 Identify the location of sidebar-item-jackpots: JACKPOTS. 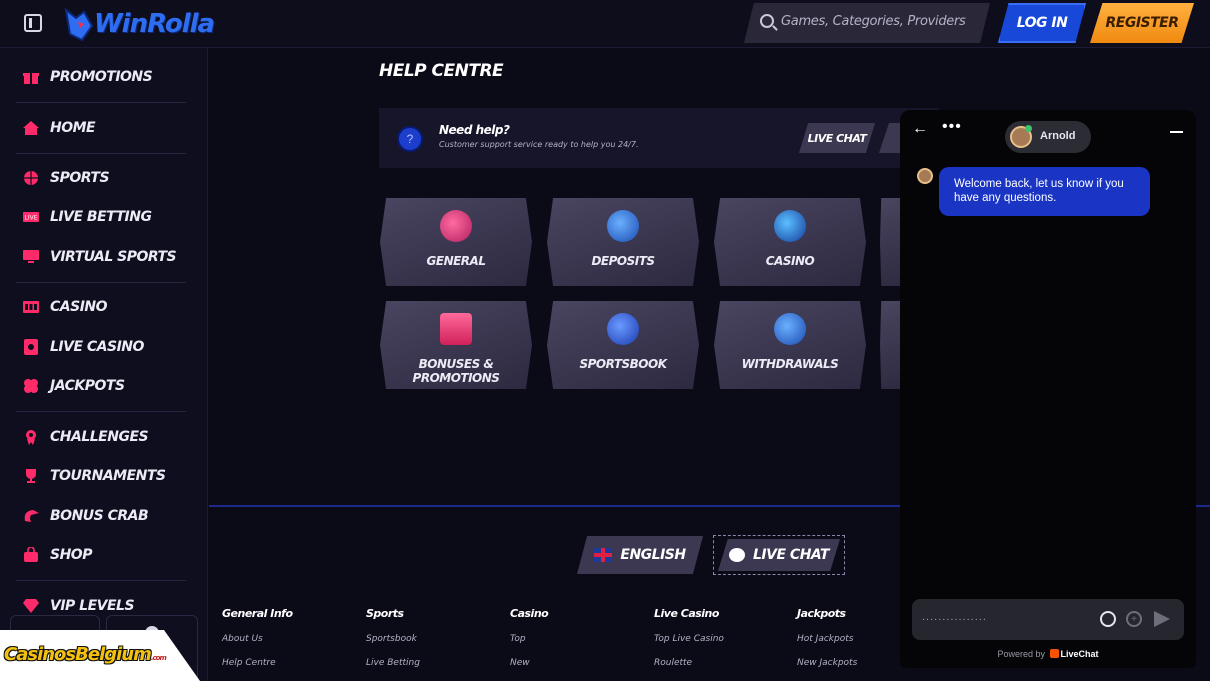
(73, 386).